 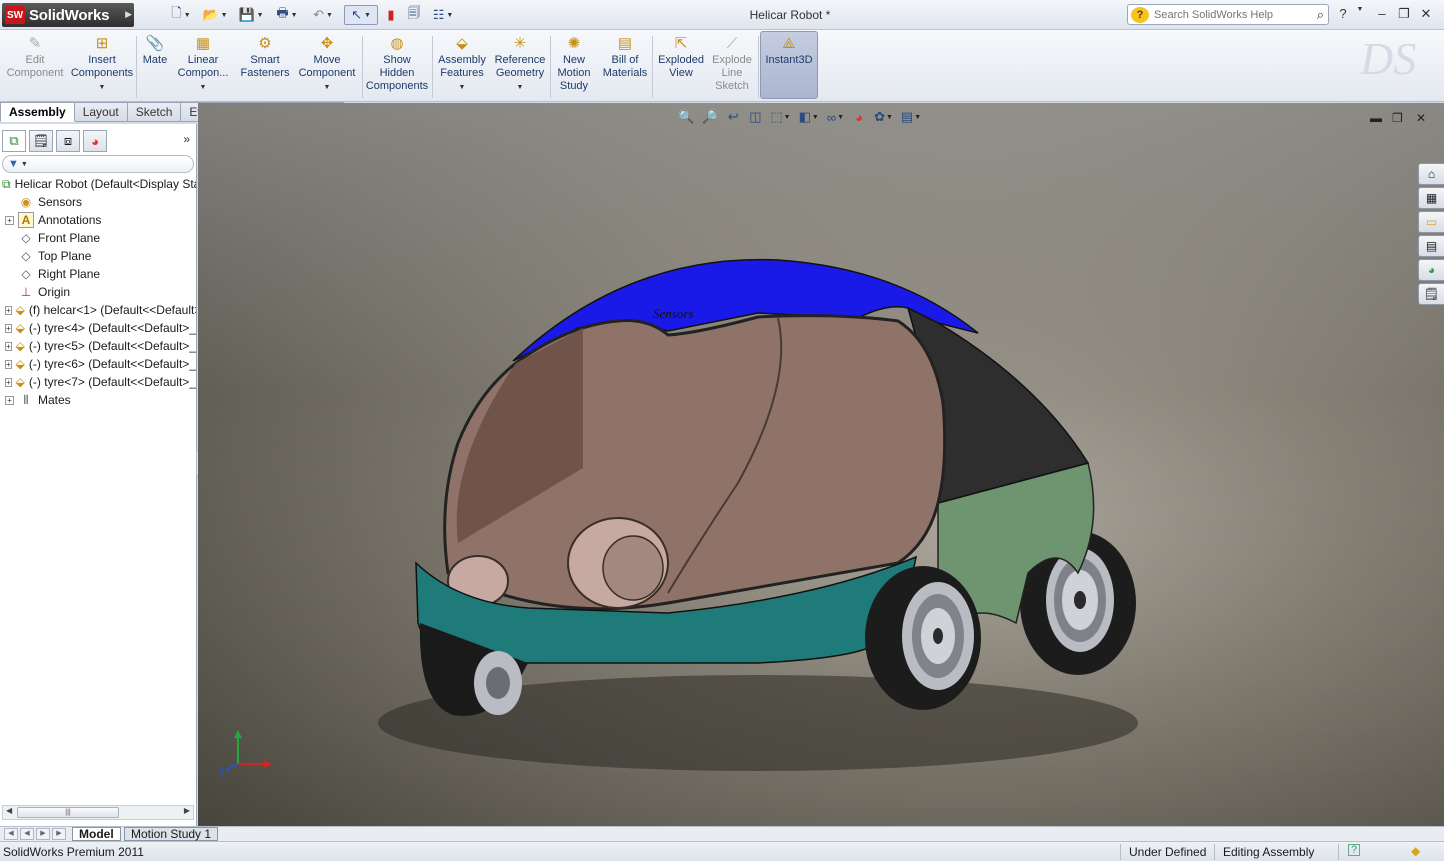 What do you see at coordinates (187, 810) in the screenshot?
I see `scroll-right-icon: ▶` at bounding box center [187, 810].